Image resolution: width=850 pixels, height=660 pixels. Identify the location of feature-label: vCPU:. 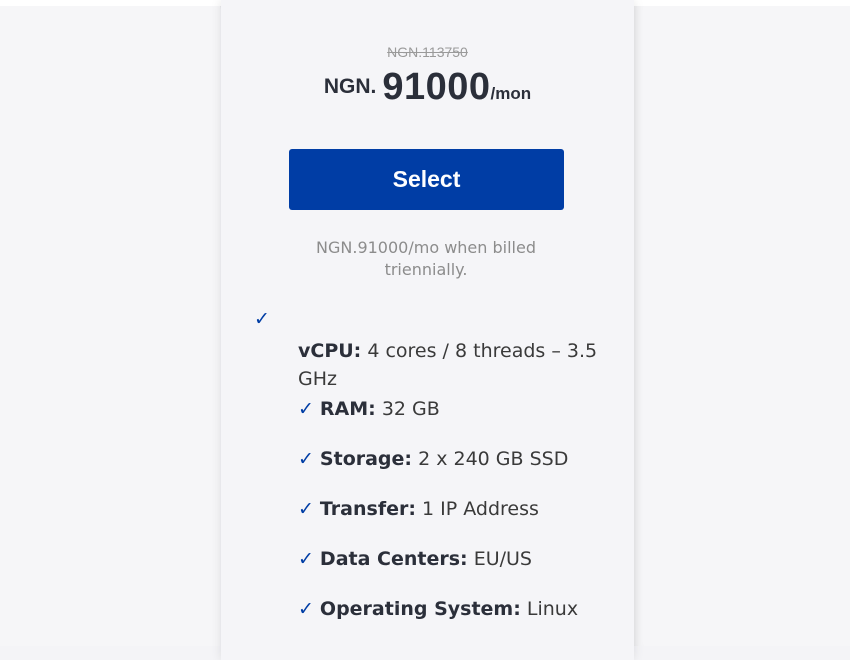
(330, 351).